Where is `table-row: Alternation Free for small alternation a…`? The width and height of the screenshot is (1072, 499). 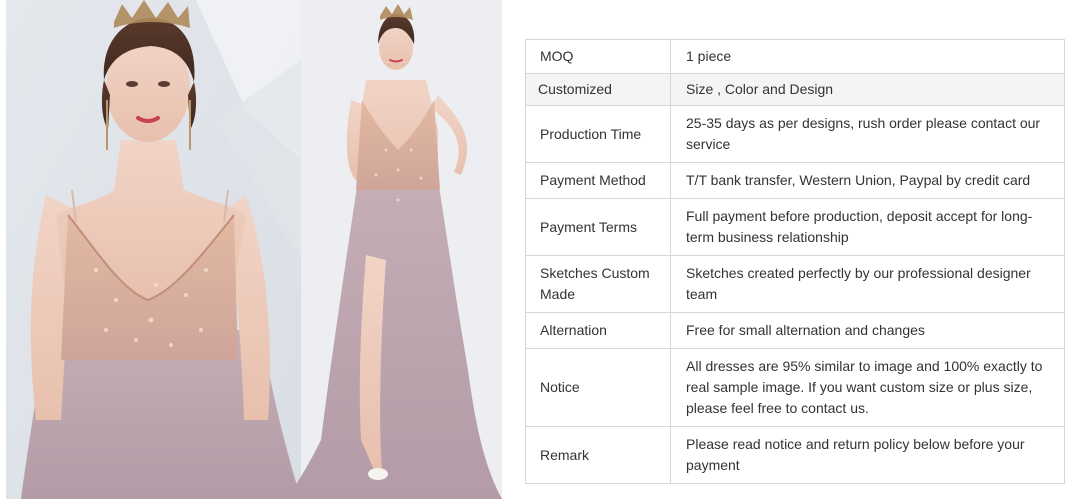
table-row: Alternation Free for small alternation a… is located at coordinates (795, 330).